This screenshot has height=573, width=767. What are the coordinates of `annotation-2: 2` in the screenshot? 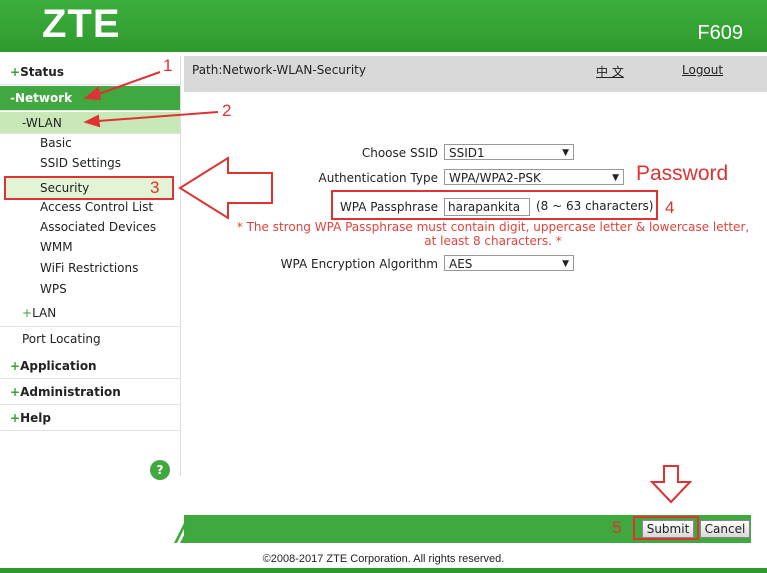 It's located at (227, 110).